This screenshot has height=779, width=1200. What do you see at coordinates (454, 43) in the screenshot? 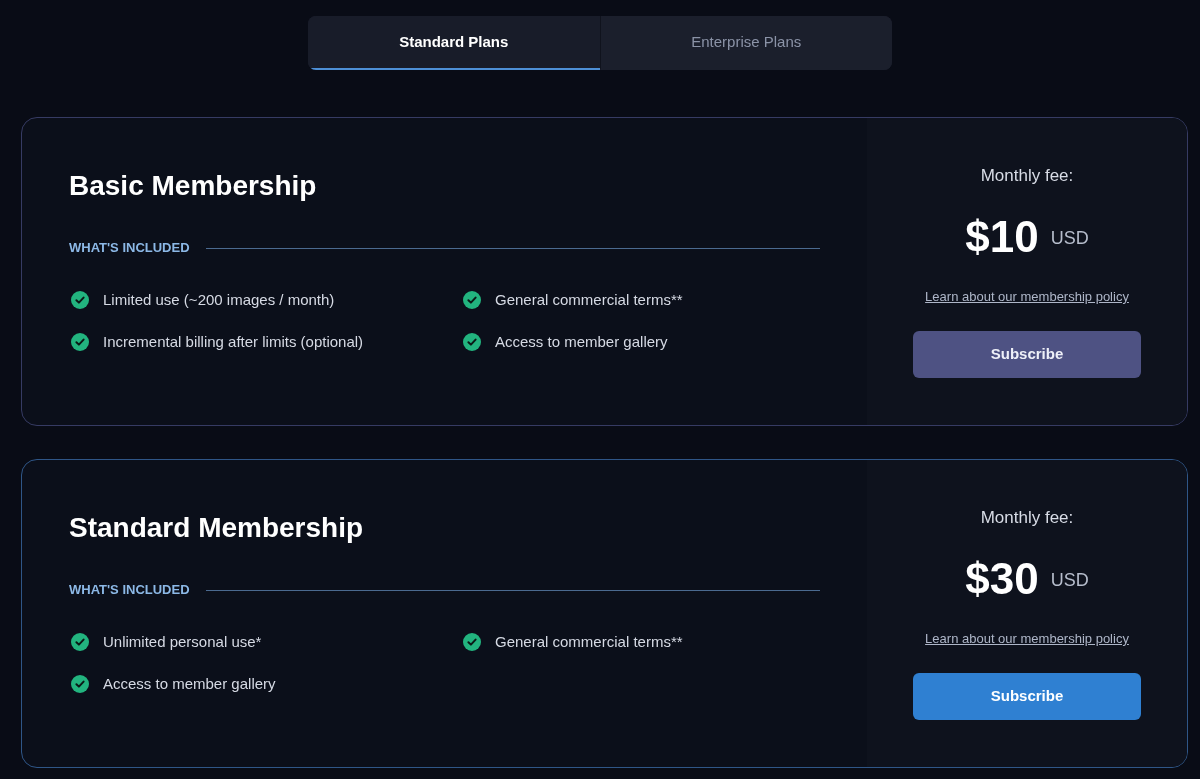
I see `plan-tab: Standard Plans` at bounding box center [454, 43].